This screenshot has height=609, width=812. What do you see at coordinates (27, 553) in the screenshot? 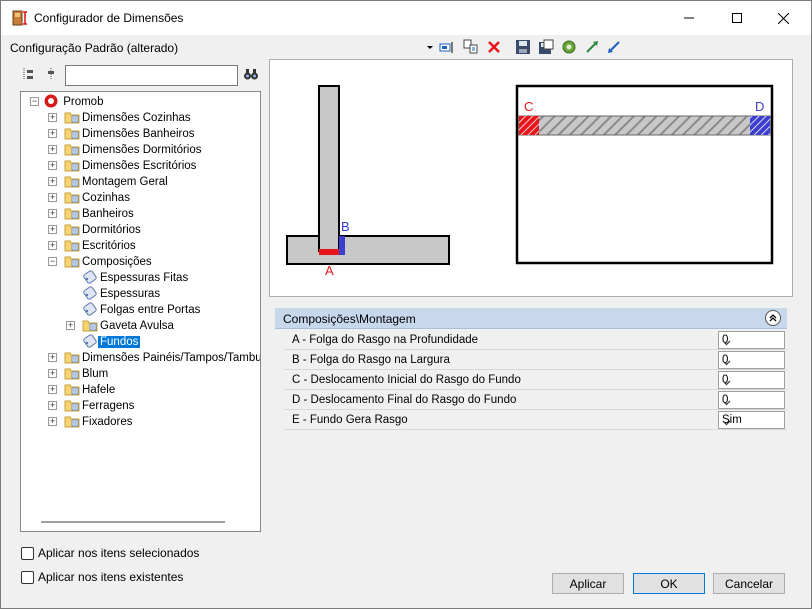
I see `apply-selected-checkbox` at bounding box center [27, 553].